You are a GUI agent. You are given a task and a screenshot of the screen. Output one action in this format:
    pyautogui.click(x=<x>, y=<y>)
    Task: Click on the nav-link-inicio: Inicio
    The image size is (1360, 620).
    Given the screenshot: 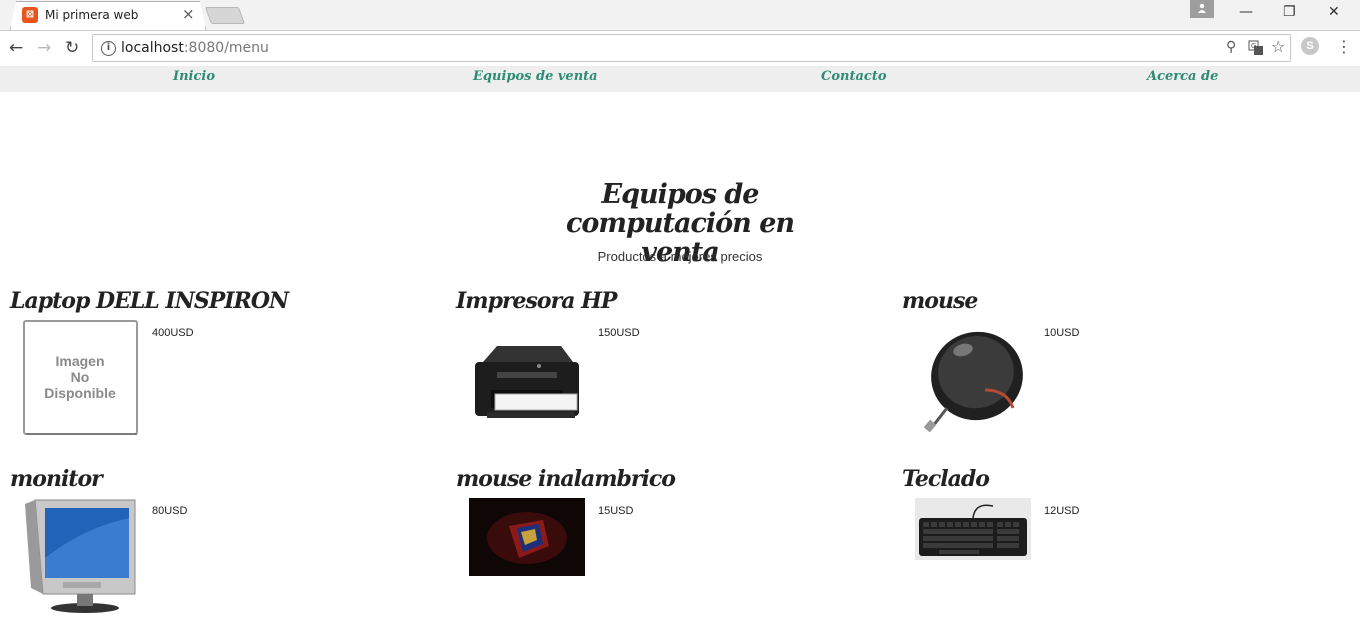 What is the action you would take?
    pyautogui.click(x=194, y=76)
    